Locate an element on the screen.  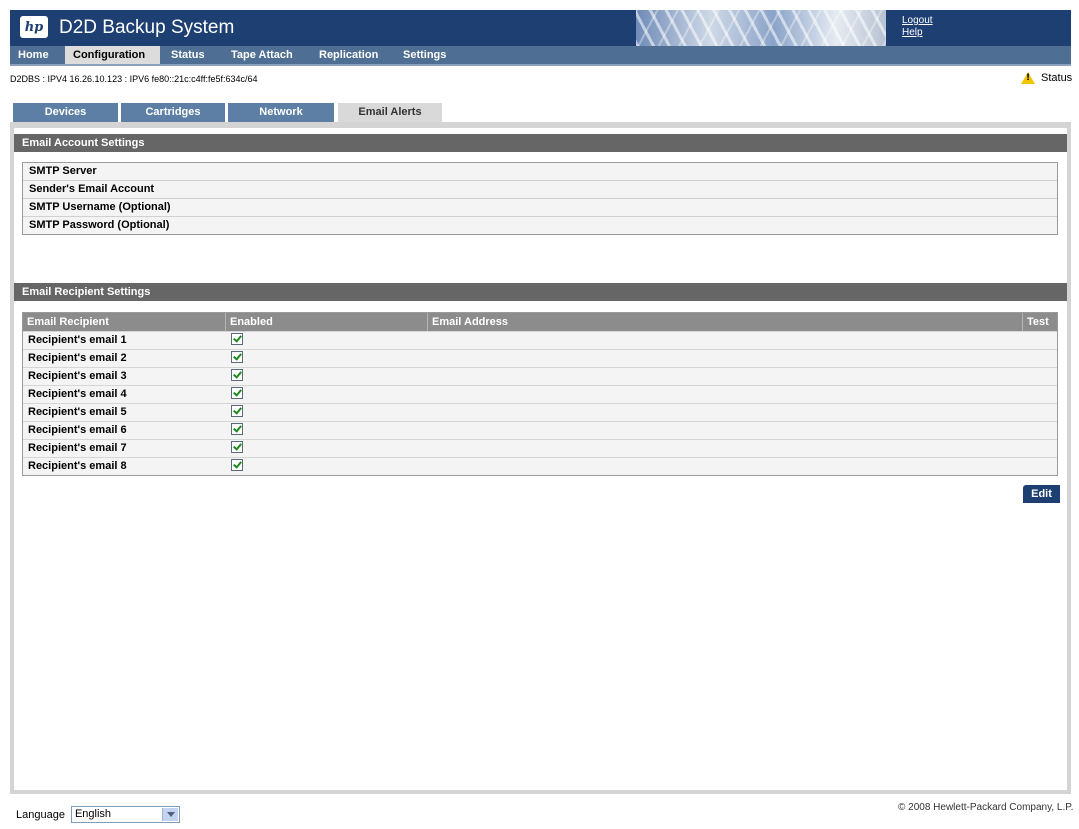
copyright-text: © 2008 Hewlett-Packard Company, L.P. is located at coordinates (986, 807).